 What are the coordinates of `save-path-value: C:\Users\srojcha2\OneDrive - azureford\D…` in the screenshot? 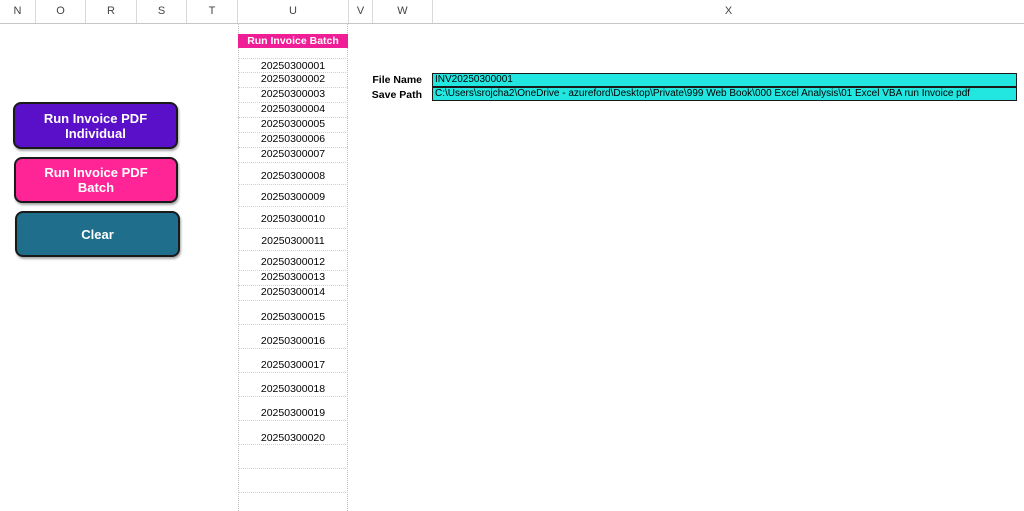 It's located at (724, 94).